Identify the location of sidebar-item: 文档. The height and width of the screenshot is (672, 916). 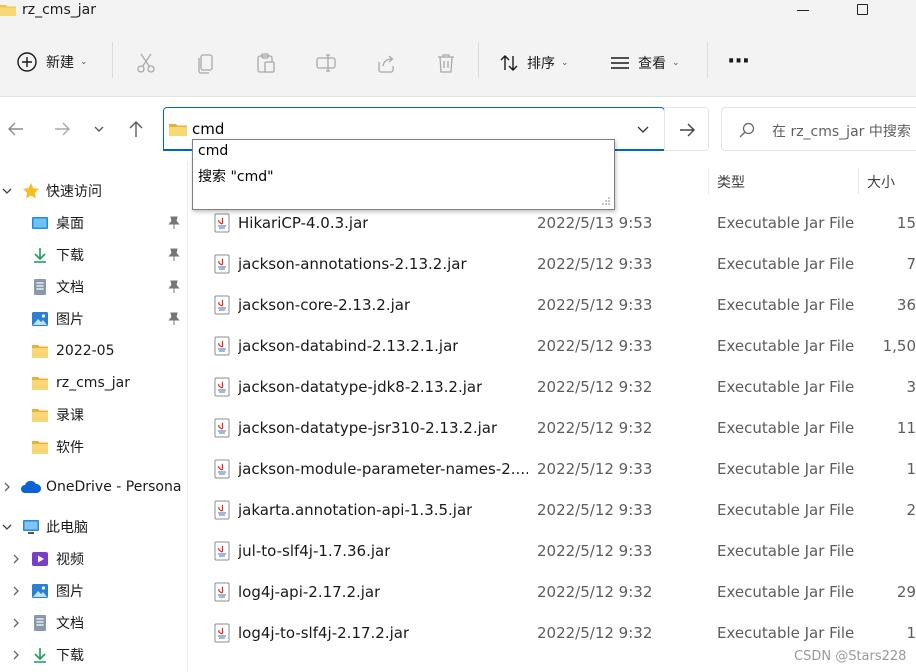
(94, 287).